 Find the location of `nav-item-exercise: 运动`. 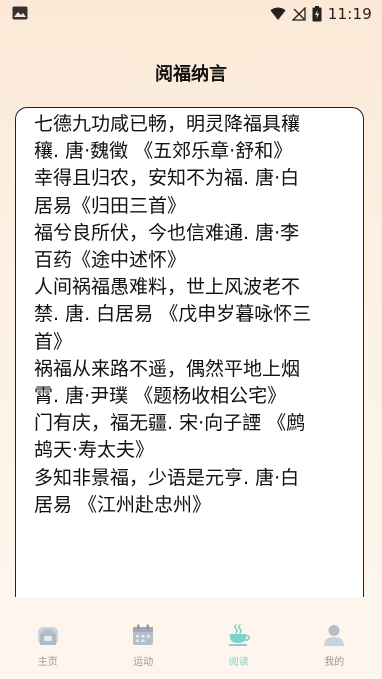

nav-item-exercise: 运动 is located at coordinates (144, 638).